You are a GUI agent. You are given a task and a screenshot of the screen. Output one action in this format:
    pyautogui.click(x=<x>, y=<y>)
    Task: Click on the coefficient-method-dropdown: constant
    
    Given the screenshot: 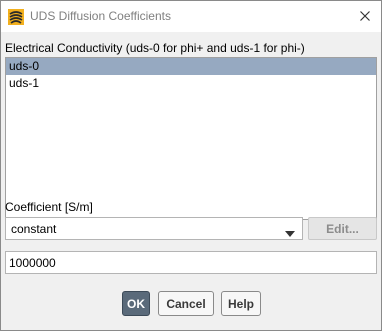 What is the action you would take?
    pyautogui.click(x=154, y=228)
    